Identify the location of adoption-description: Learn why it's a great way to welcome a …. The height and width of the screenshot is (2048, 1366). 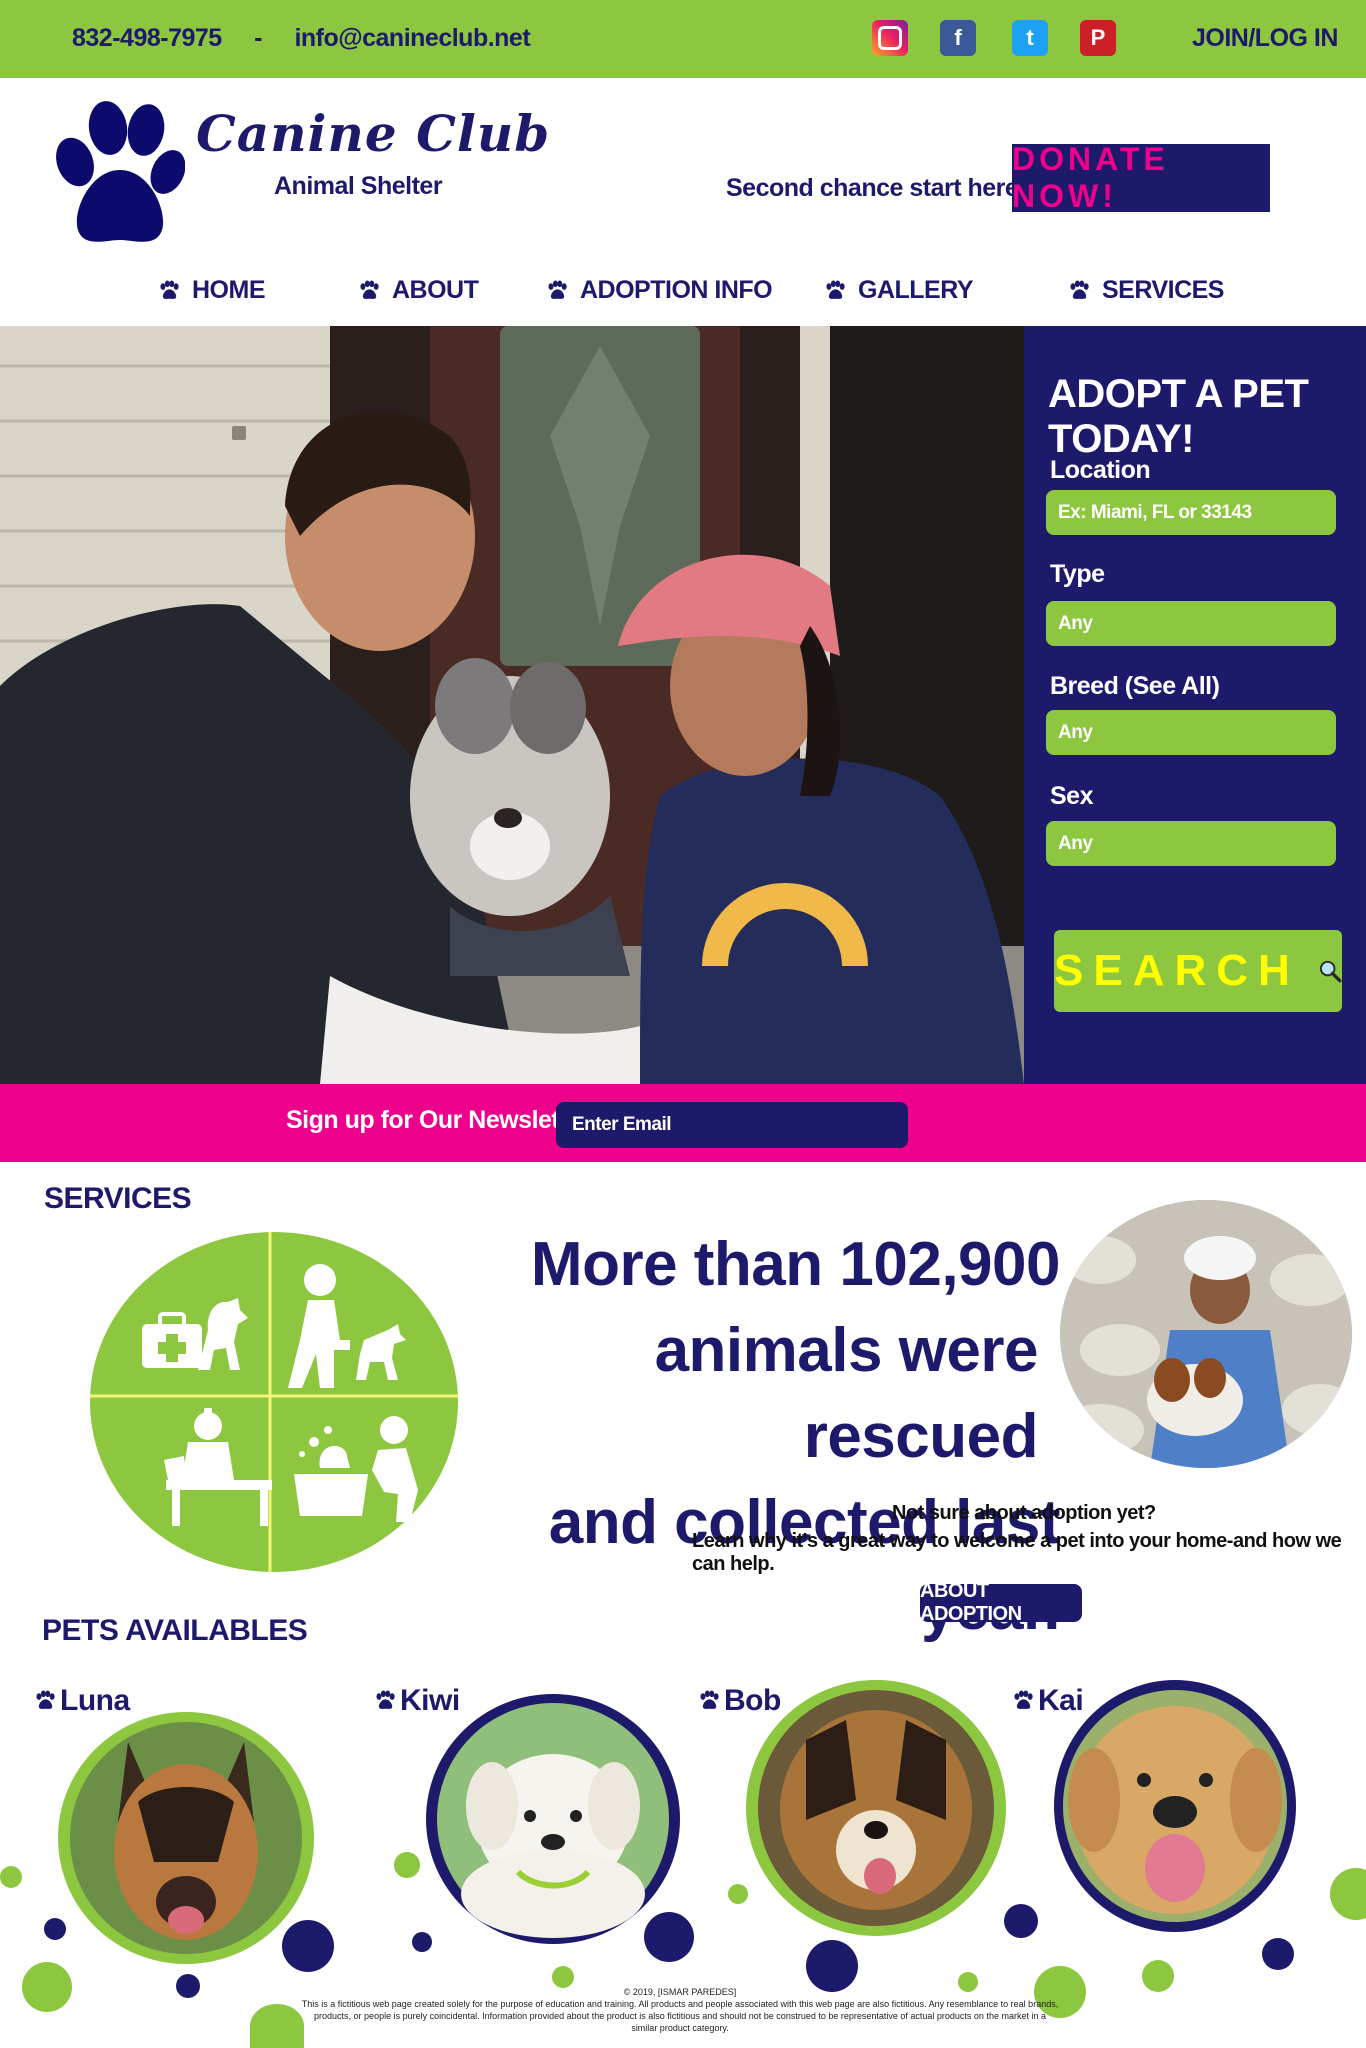
(1017, 1552).